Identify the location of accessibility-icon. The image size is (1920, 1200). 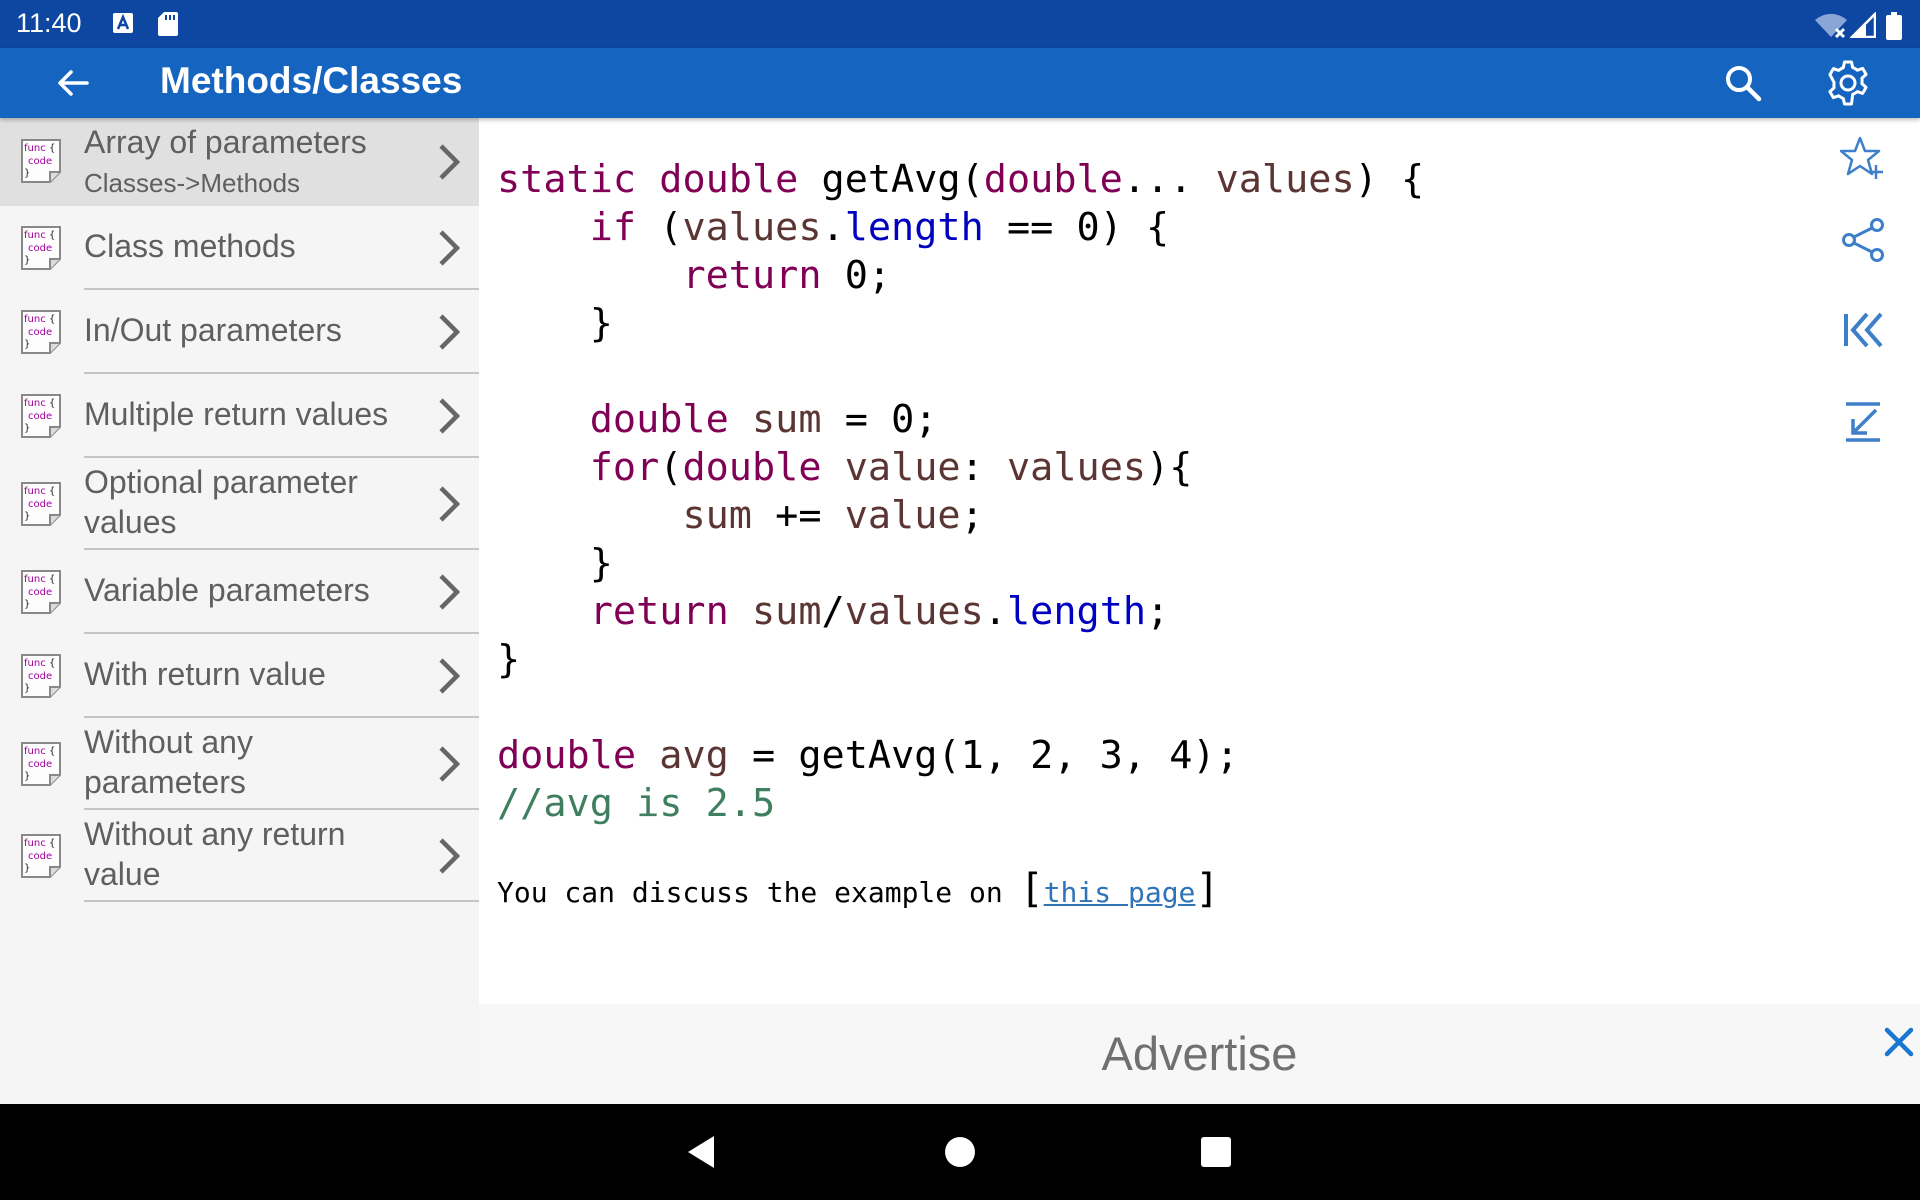
(123, 25).